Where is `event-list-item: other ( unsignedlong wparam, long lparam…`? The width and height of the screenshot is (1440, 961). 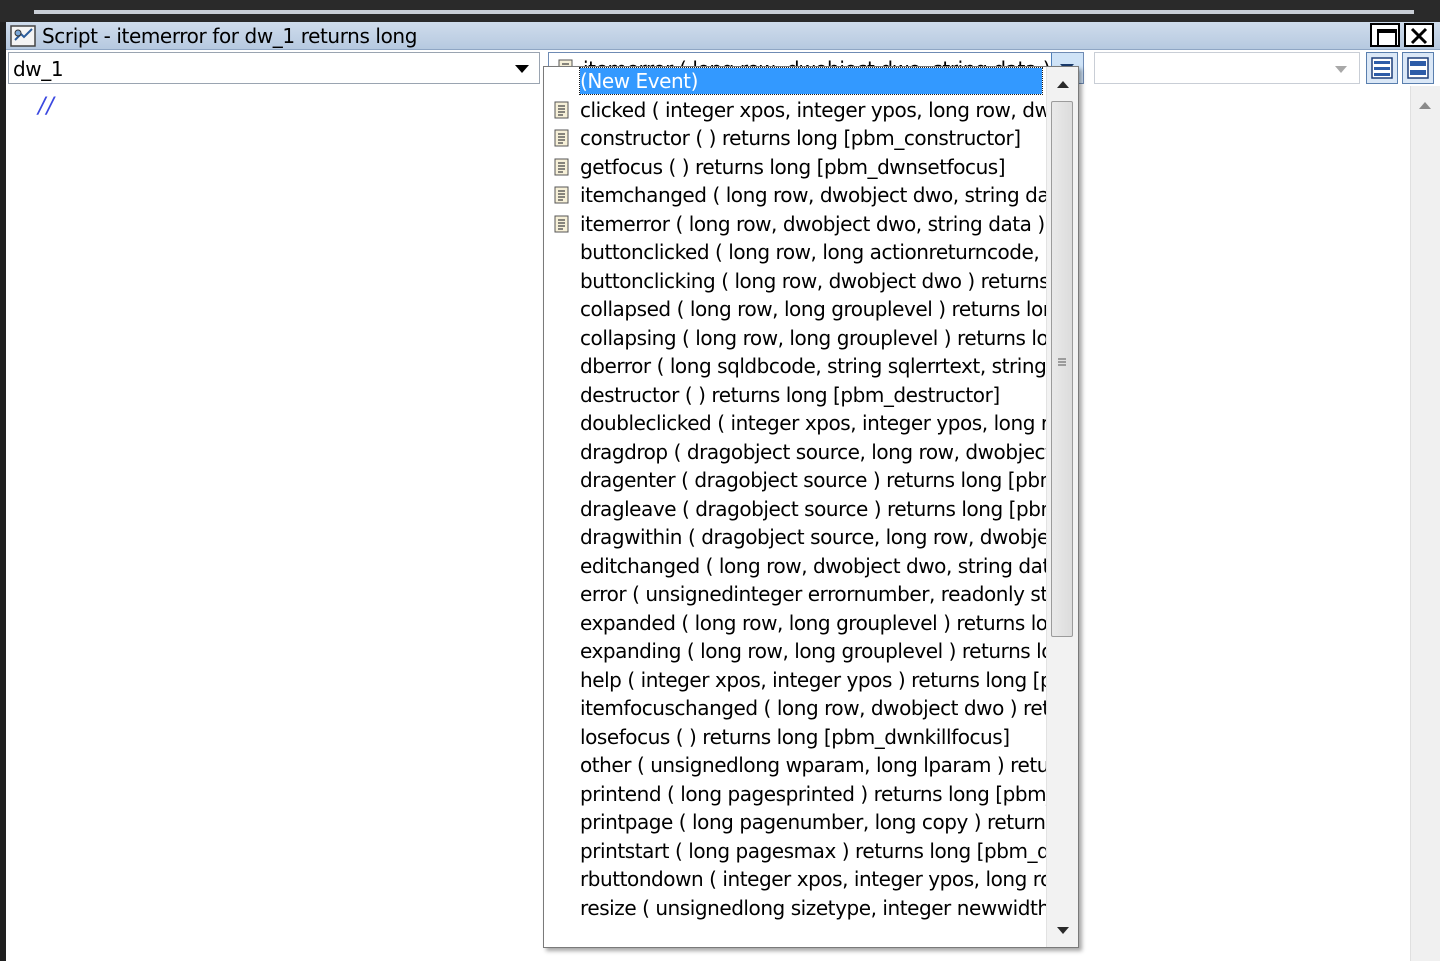
event-list-item: other ( unsignedlong wparam, long lparam… is located at coordinates (795, 765).